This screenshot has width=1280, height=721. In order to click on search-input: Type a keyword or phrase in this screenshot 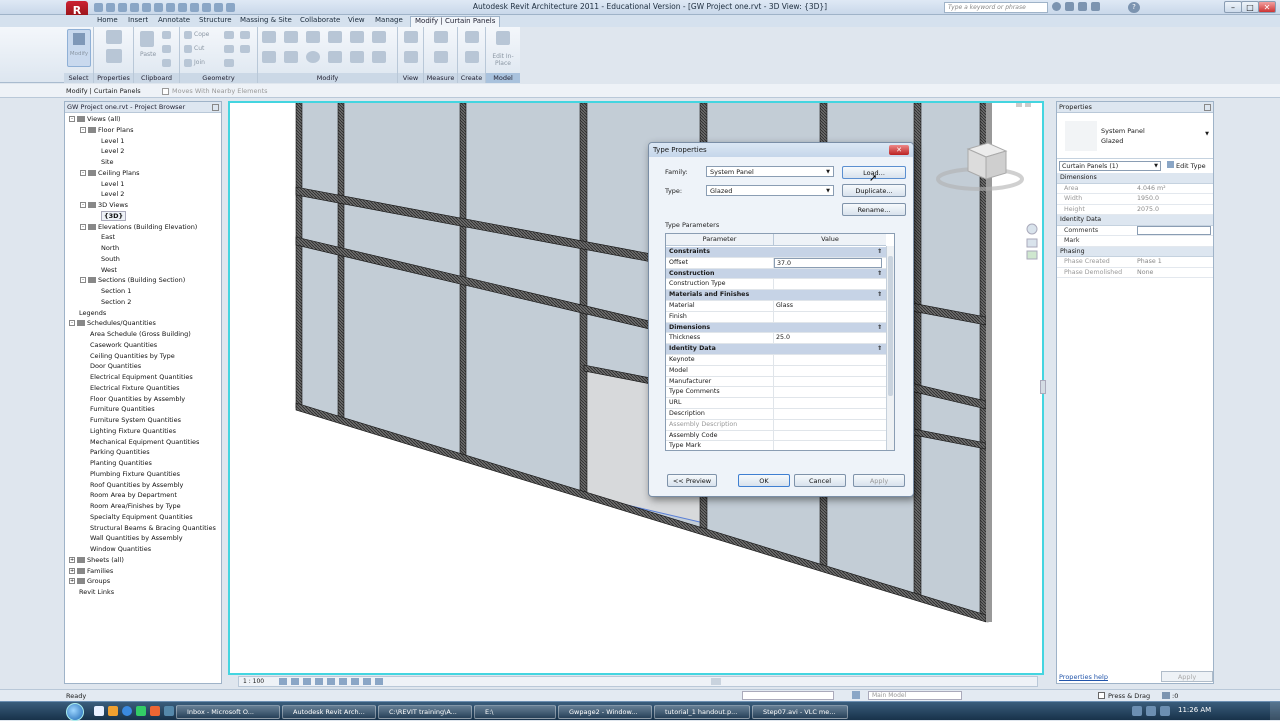, I will do `click(996, 7)`.